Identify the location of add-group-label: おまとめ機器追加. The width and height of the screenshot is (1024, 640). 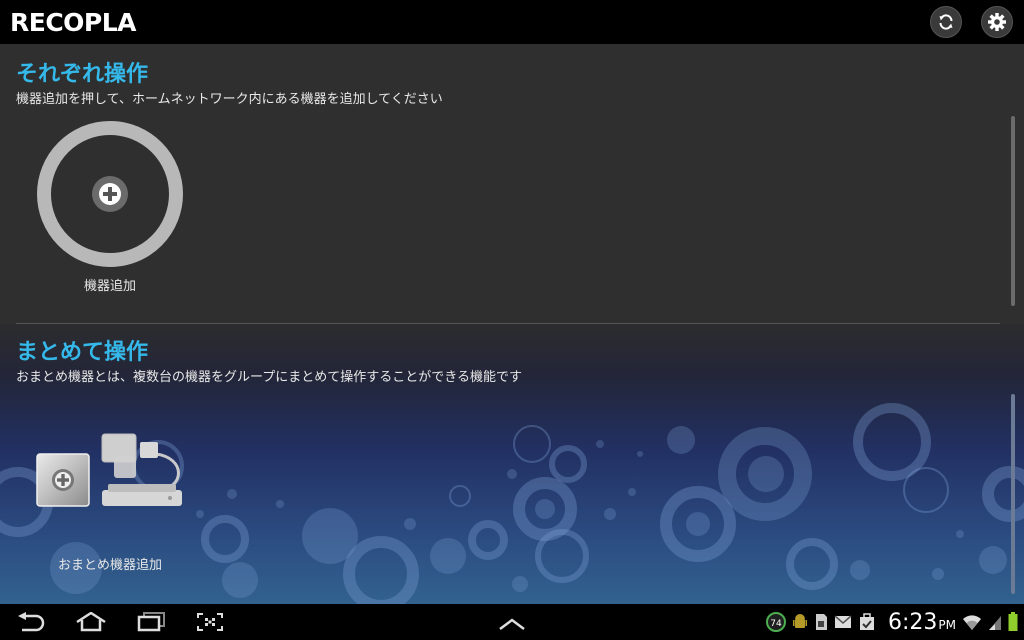
(109, 565).